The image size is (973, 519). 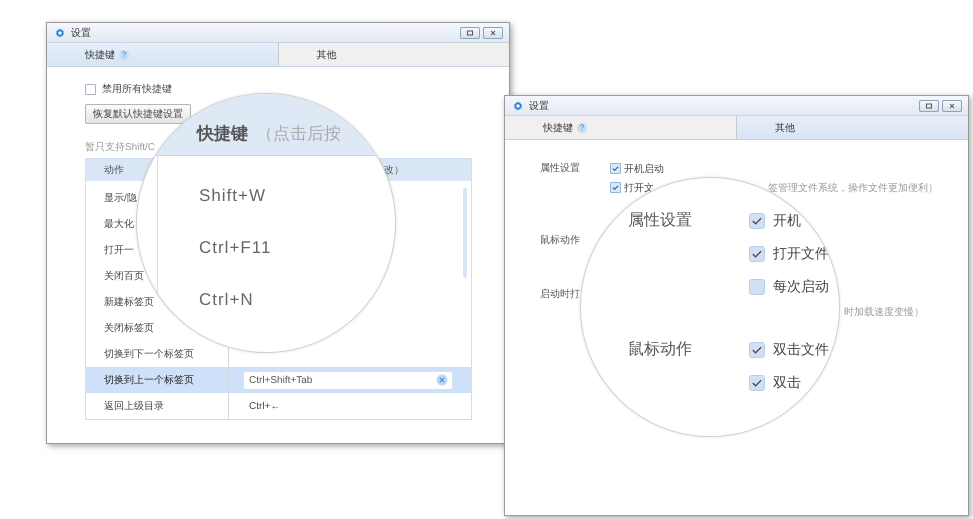 What do you see at coordinates (137, 89) in the screenshot?
I see `checkbox-label: 禁用所有快捷键` at bounding box center [137, 89].